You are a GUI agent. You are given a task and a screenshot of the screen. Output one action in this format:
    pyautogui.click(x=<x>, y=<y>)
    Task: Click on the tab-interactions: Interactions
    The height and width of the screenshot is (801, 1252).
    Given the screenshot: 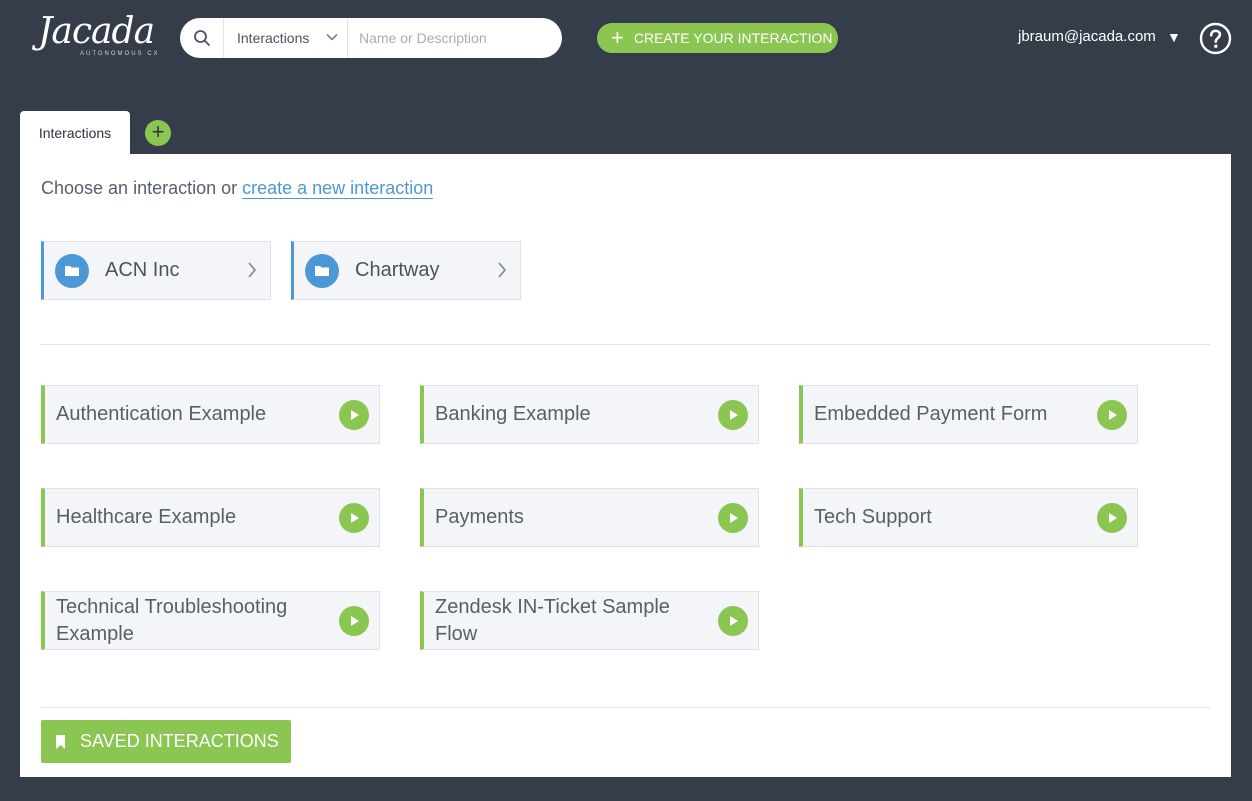 What is the action you would take?
    pyautogui.click(x=75, y=133)
    